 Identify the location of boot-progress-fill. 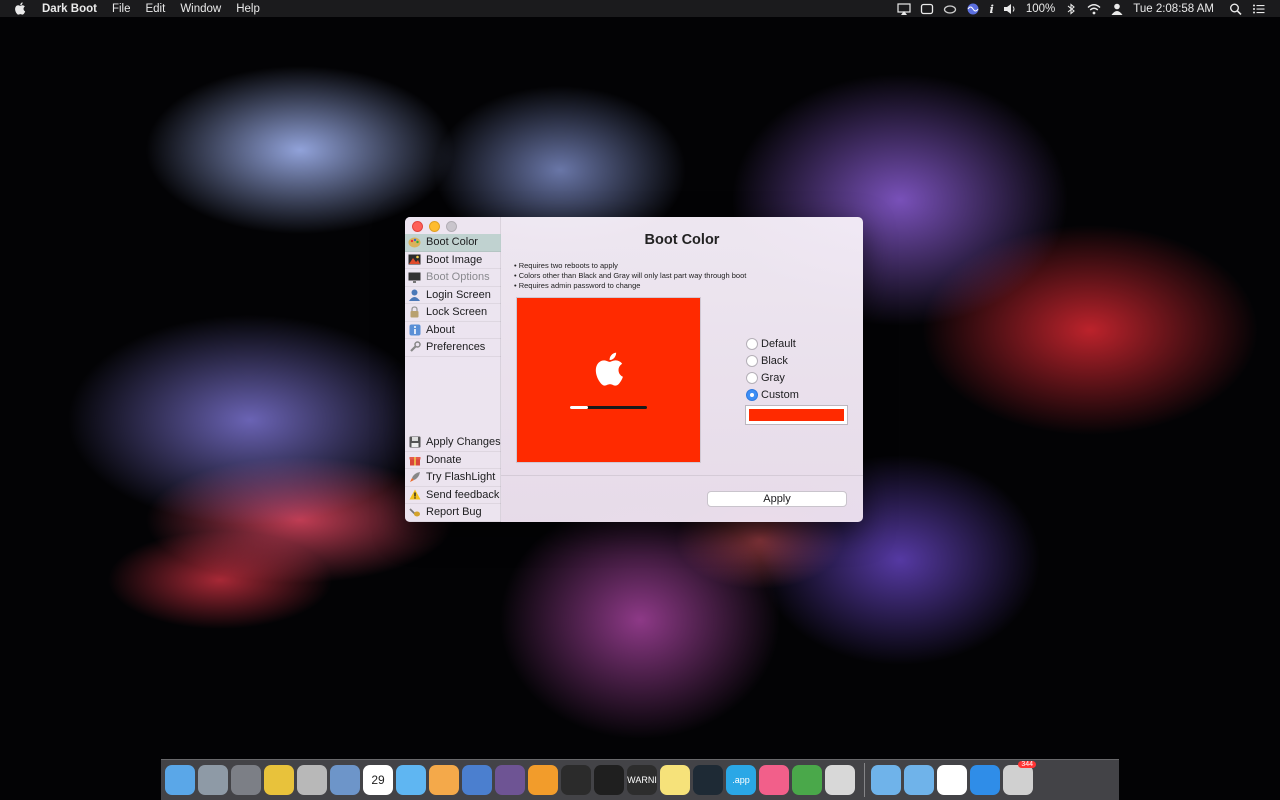
(579, 407).